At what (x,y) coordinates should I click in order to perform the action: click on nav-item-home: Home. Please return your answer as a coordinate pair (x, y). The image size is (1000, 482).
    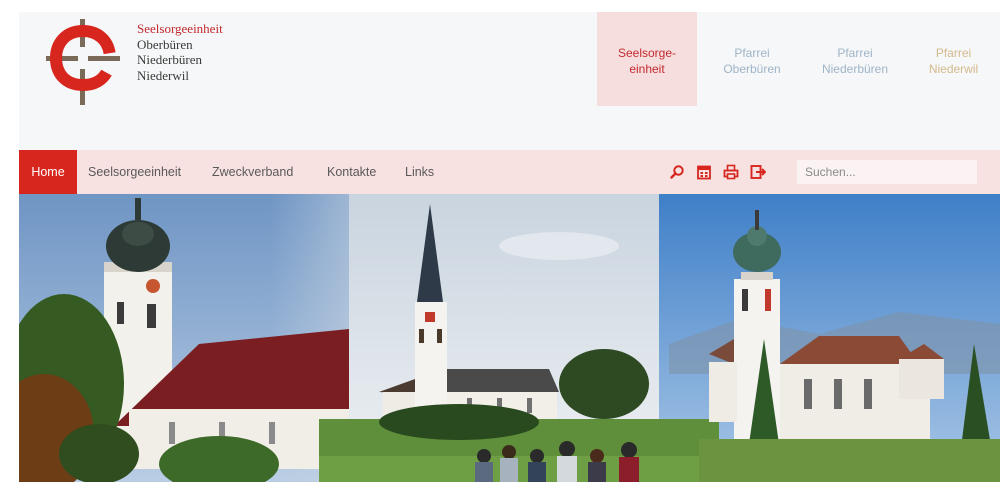
    Looking at the image, I should click on (48, 172).